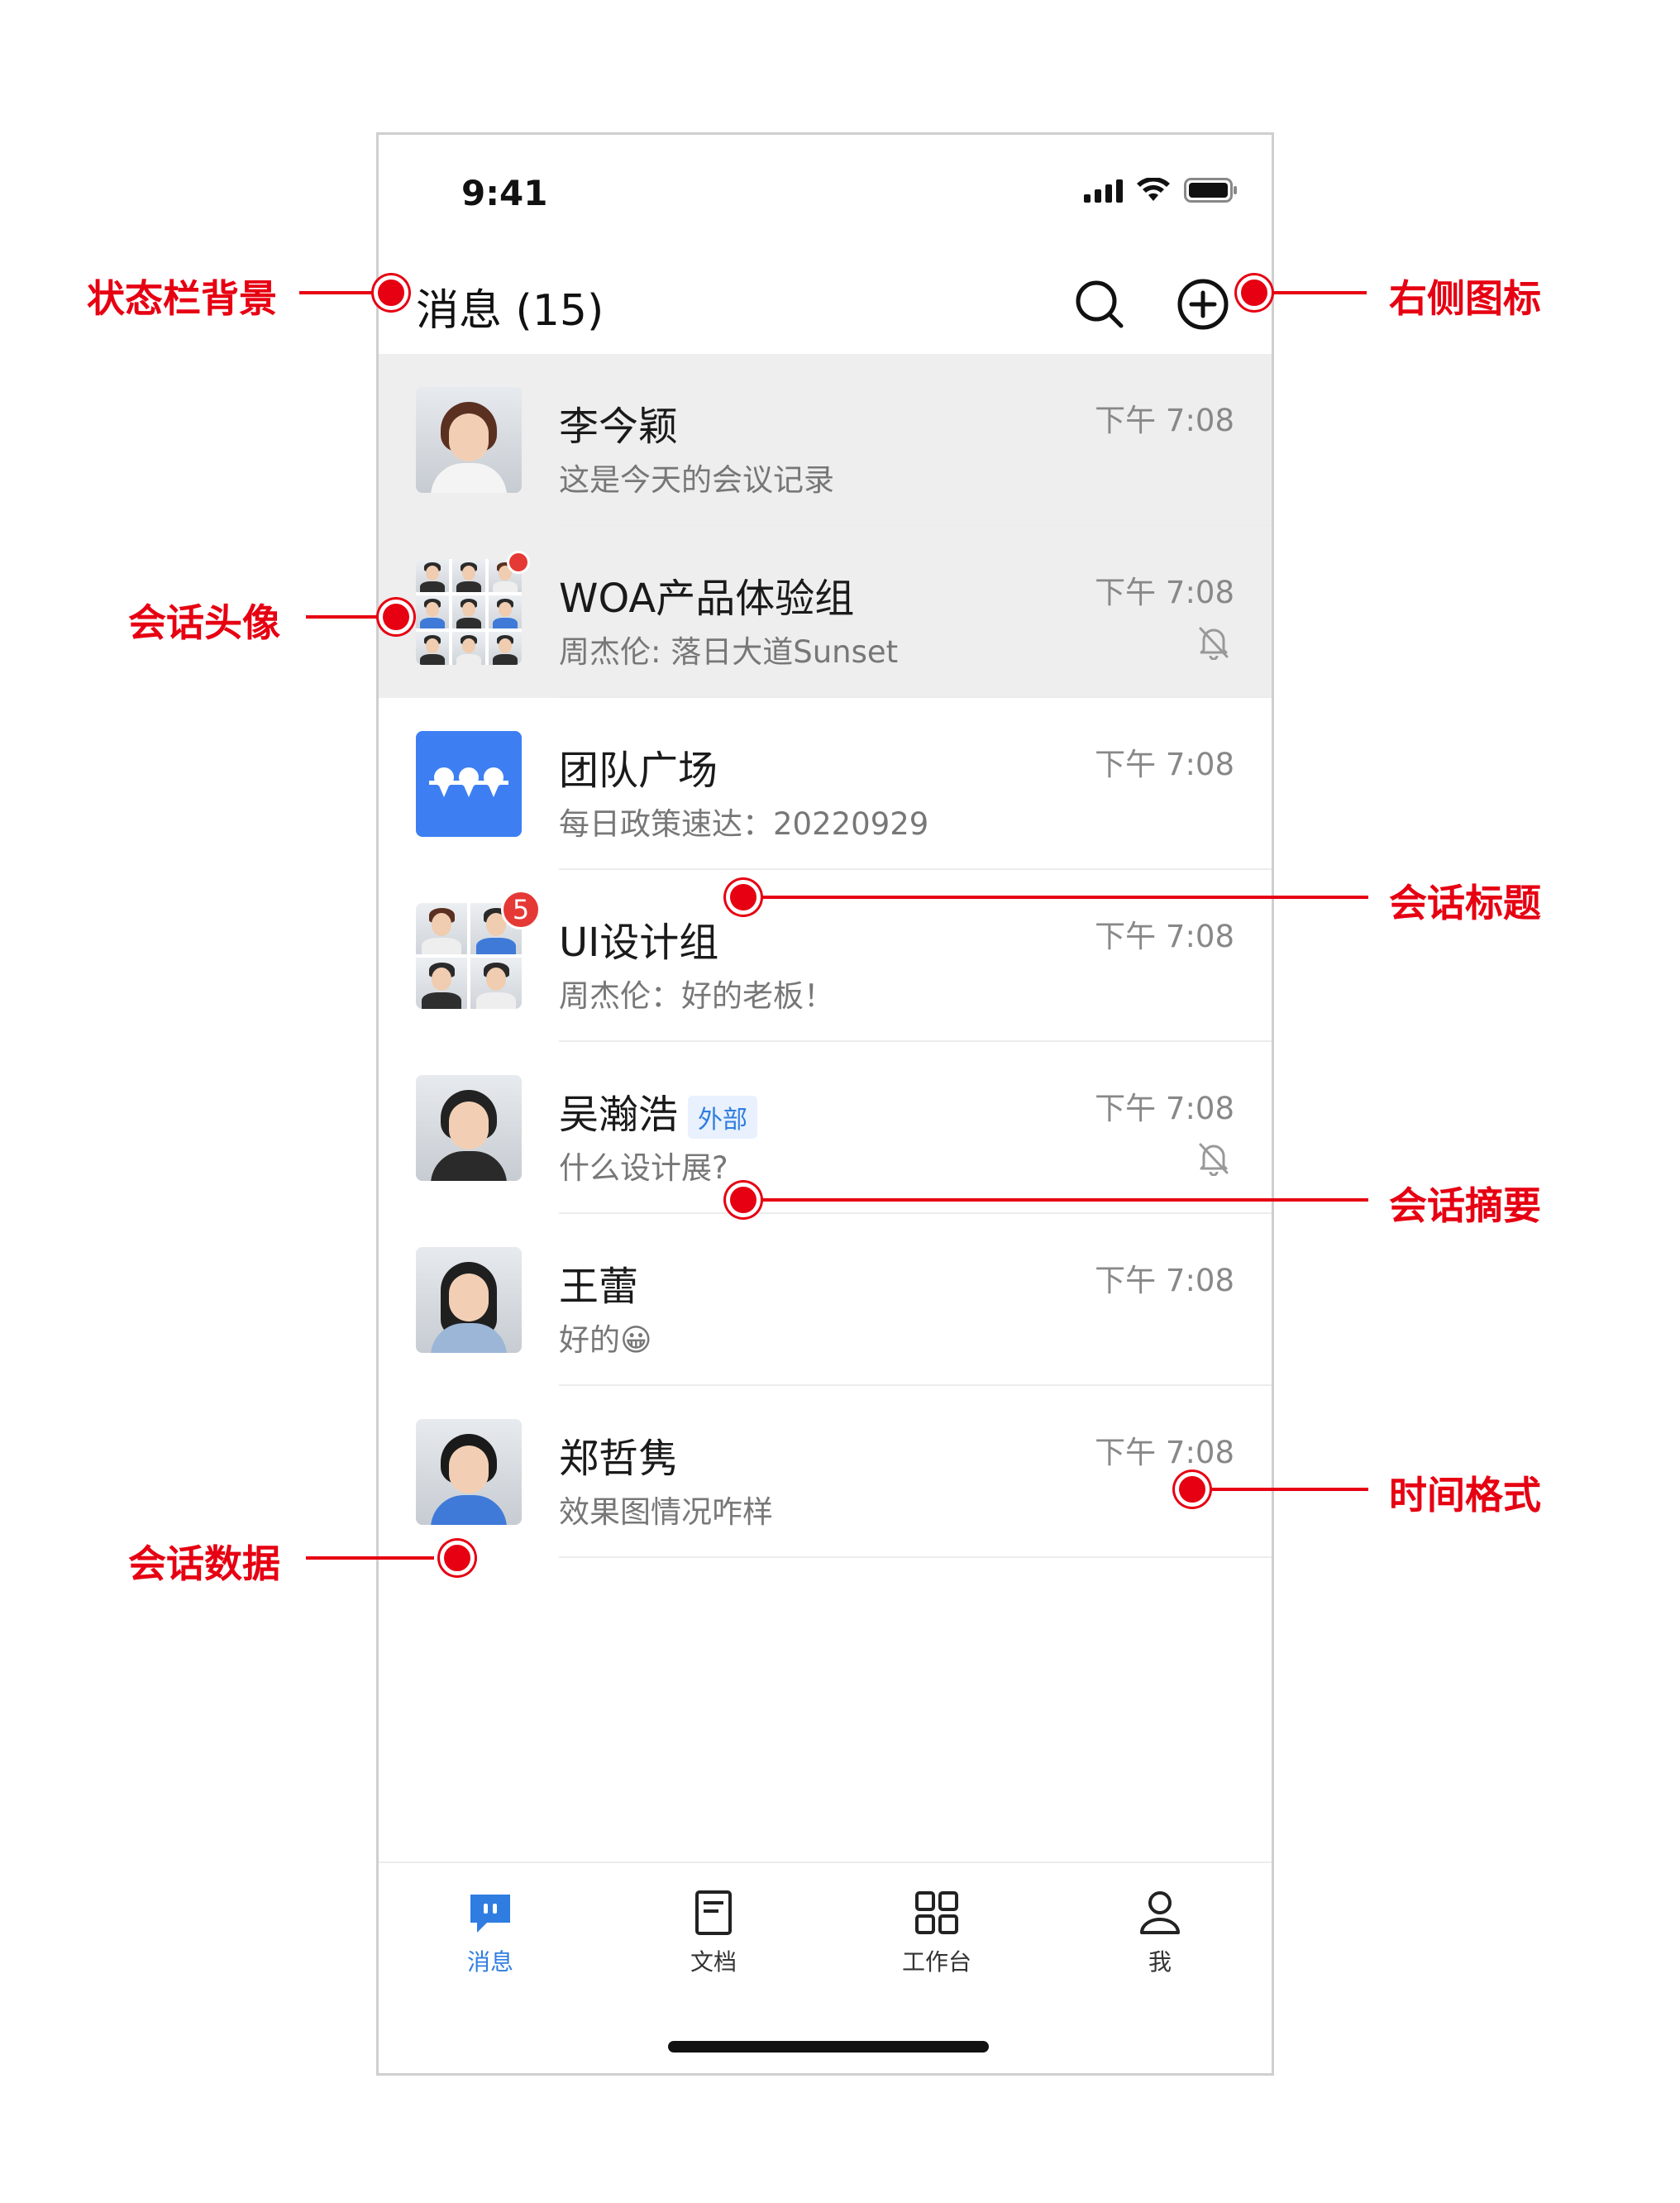 Image resolution: width=1680 pixels, height=2203 pixels. What do you see at coordinates (1099, 304) in the screenshot?
I see `search-icon` at bounding box center [1099, 304].